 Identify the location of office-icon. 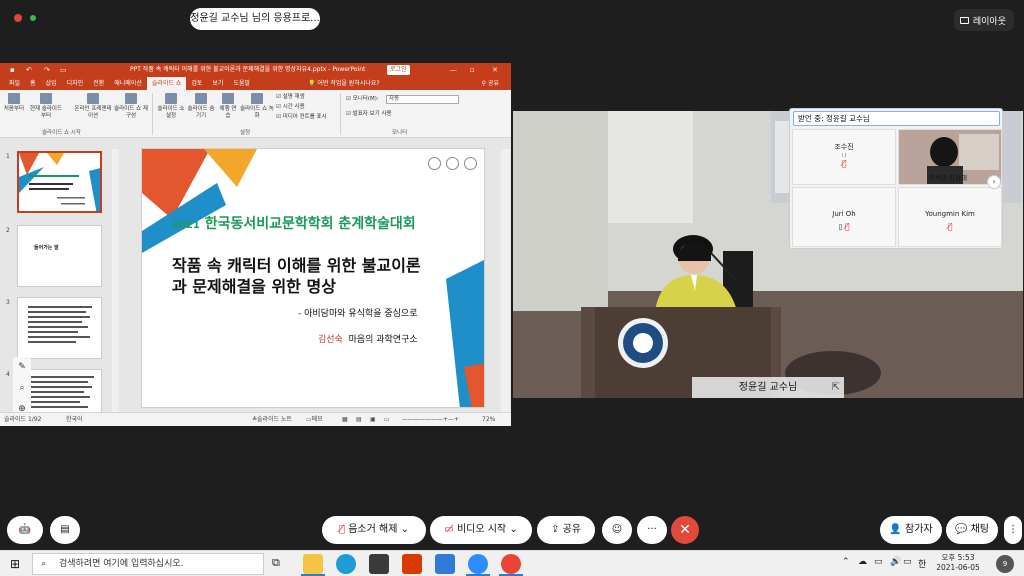
(412, 564).